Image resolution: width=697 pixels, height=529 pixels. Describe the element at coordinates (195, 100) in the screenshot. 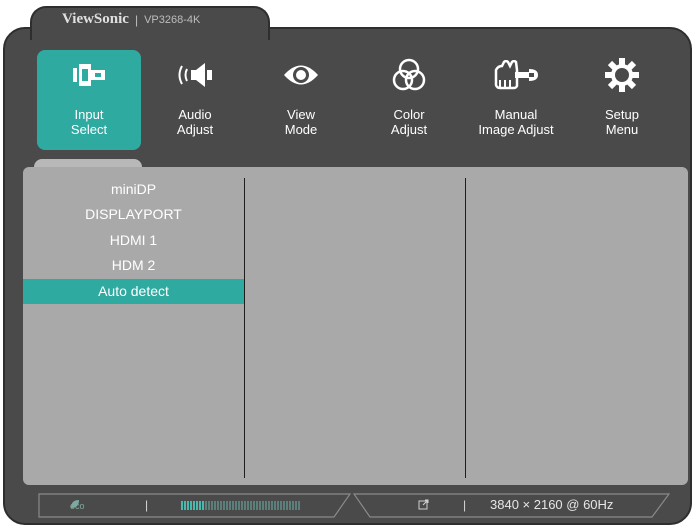

I see `menu-audio-adjust: Audio Adjust` at that location.